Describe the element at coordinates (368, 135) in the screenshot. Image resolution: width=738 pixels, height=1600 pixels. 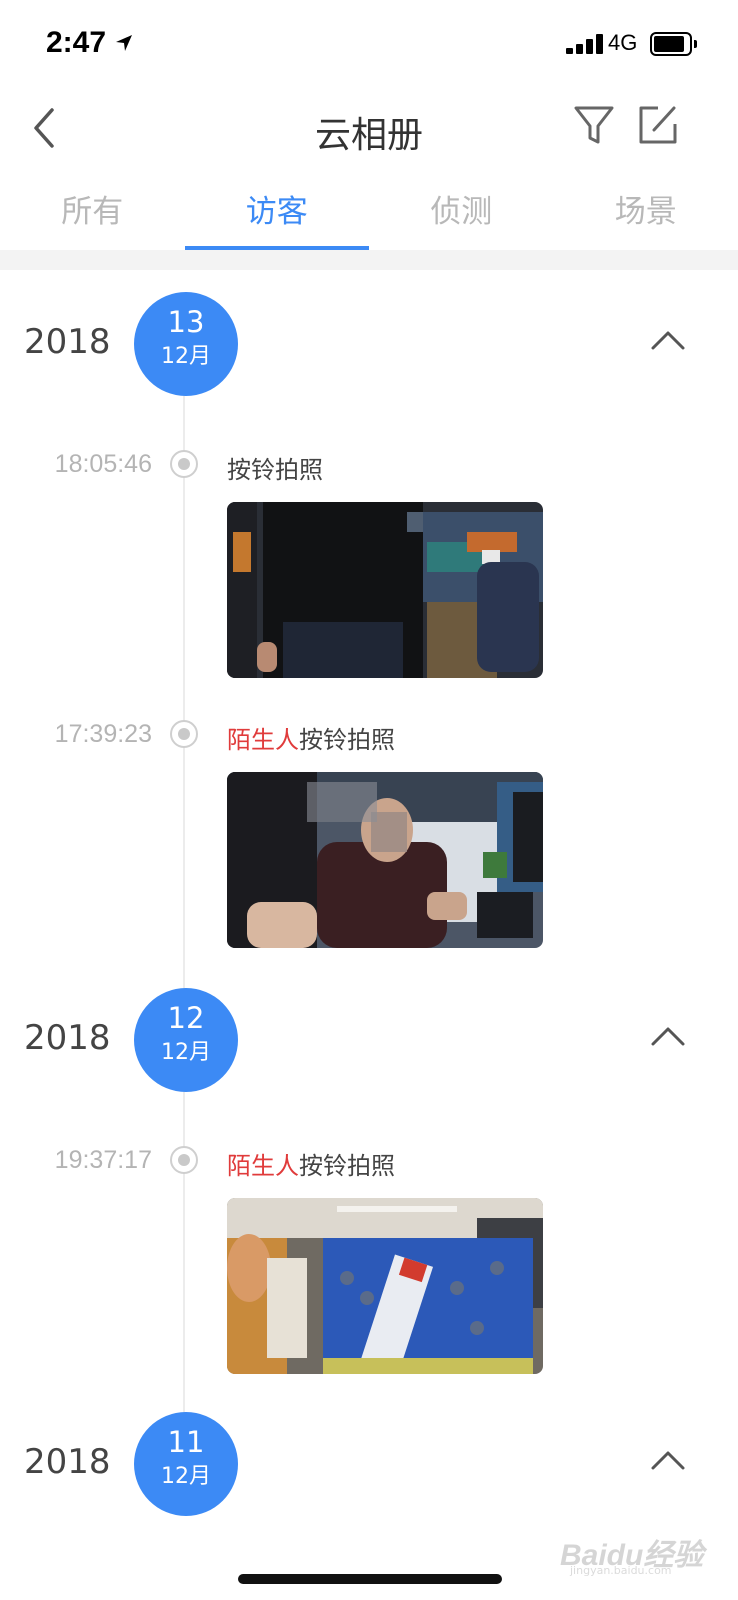
I see `page-title: 云相册` at that location.